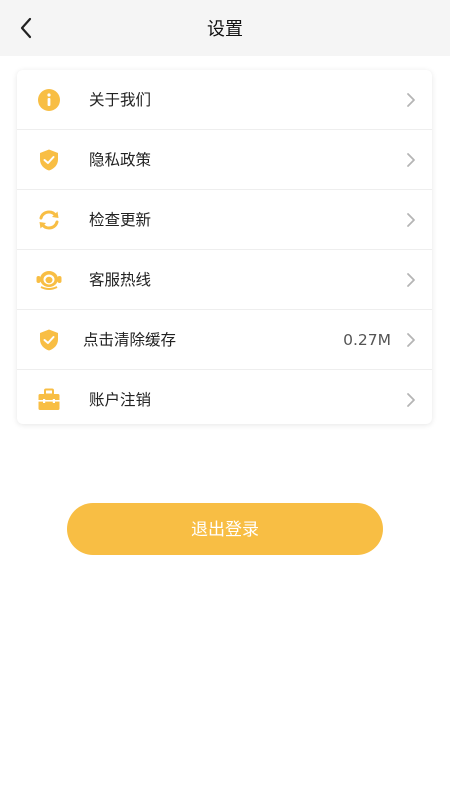 The height and width of the screenshot is (800, 450). I want to click on top-bar: 设置, so click(225, 28).